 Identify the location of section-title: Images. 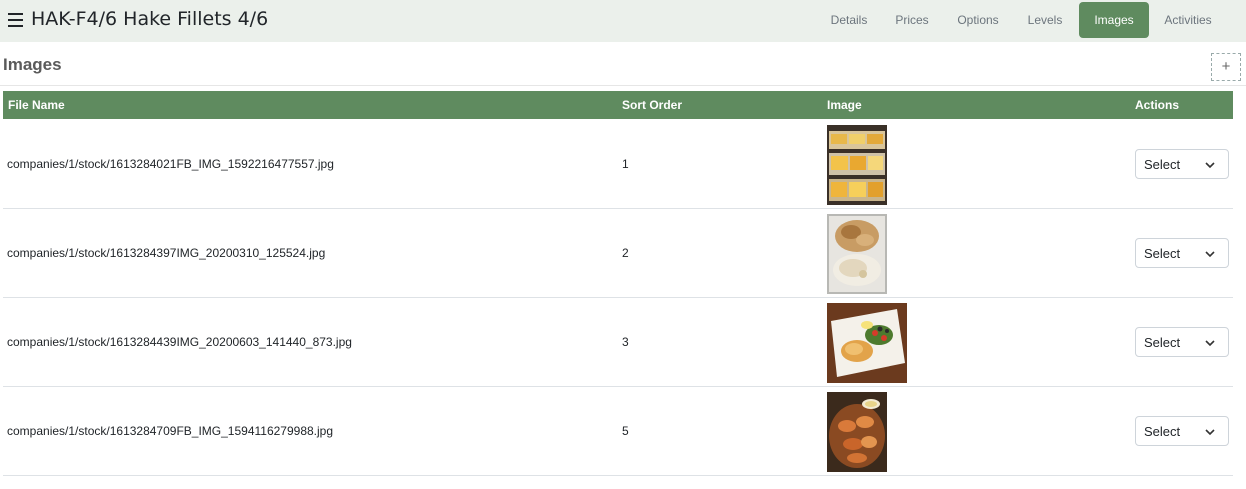
(32, 64).